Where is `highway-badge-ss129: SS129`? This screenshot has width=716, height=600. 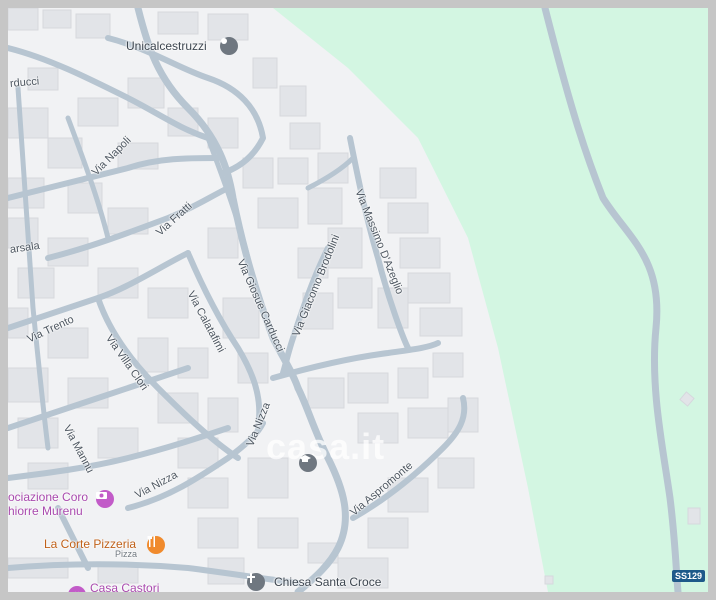
highway-badge-ss129: SS129 is located at coordinates (689, 576).